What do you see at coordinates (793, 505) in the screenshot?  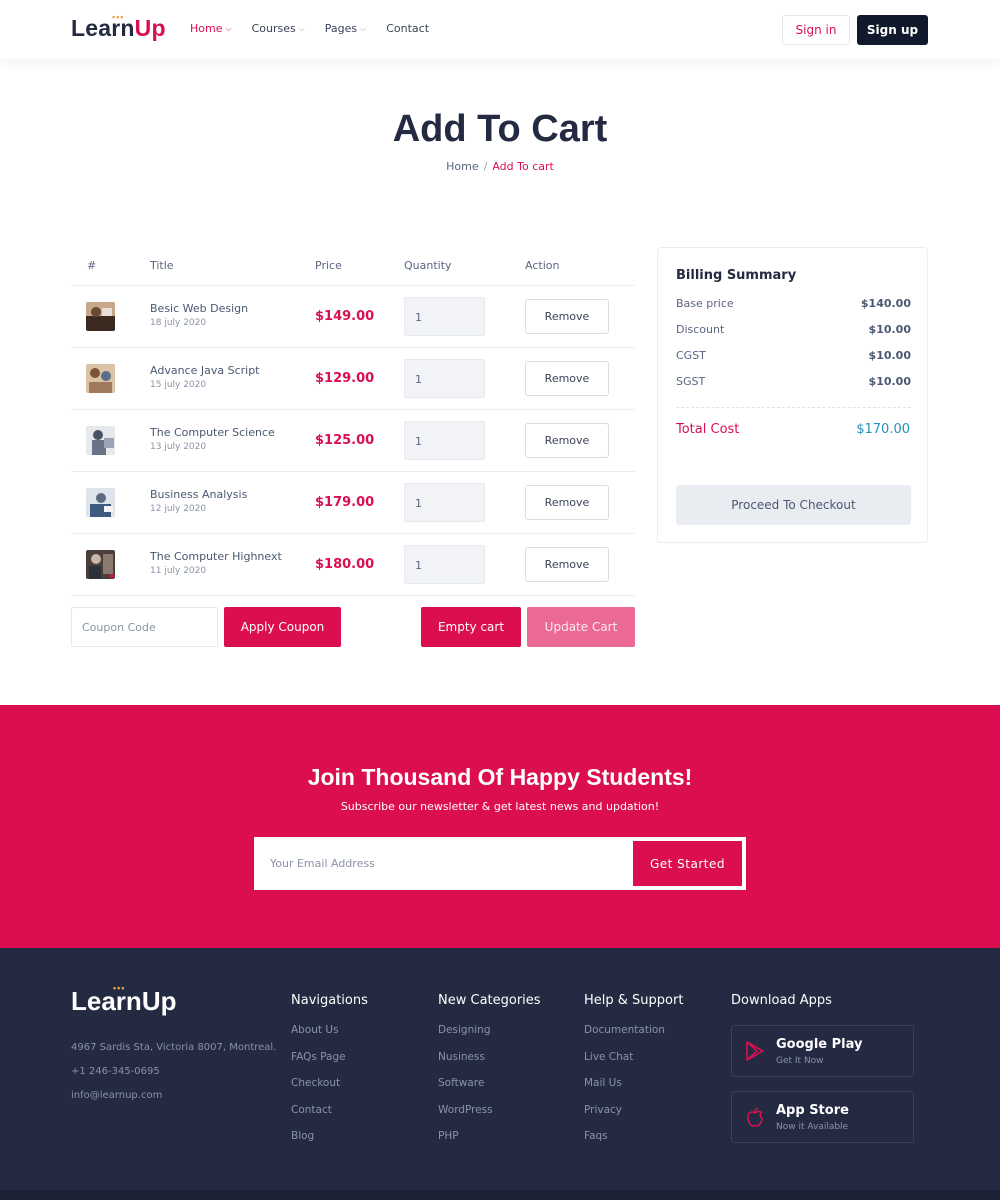 I see `proceed-checkout-button: Proceed To Checkout` at bounding box center [793, 505].